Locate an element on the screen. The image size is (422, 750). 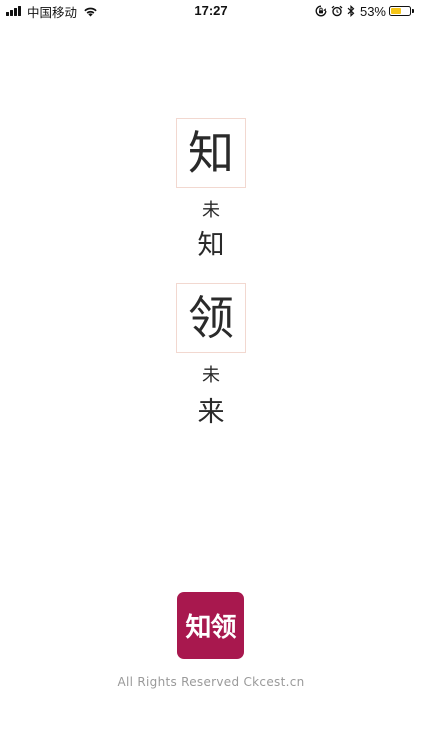
title-char-wei-2: 未 is located at coordinates (211, 375).